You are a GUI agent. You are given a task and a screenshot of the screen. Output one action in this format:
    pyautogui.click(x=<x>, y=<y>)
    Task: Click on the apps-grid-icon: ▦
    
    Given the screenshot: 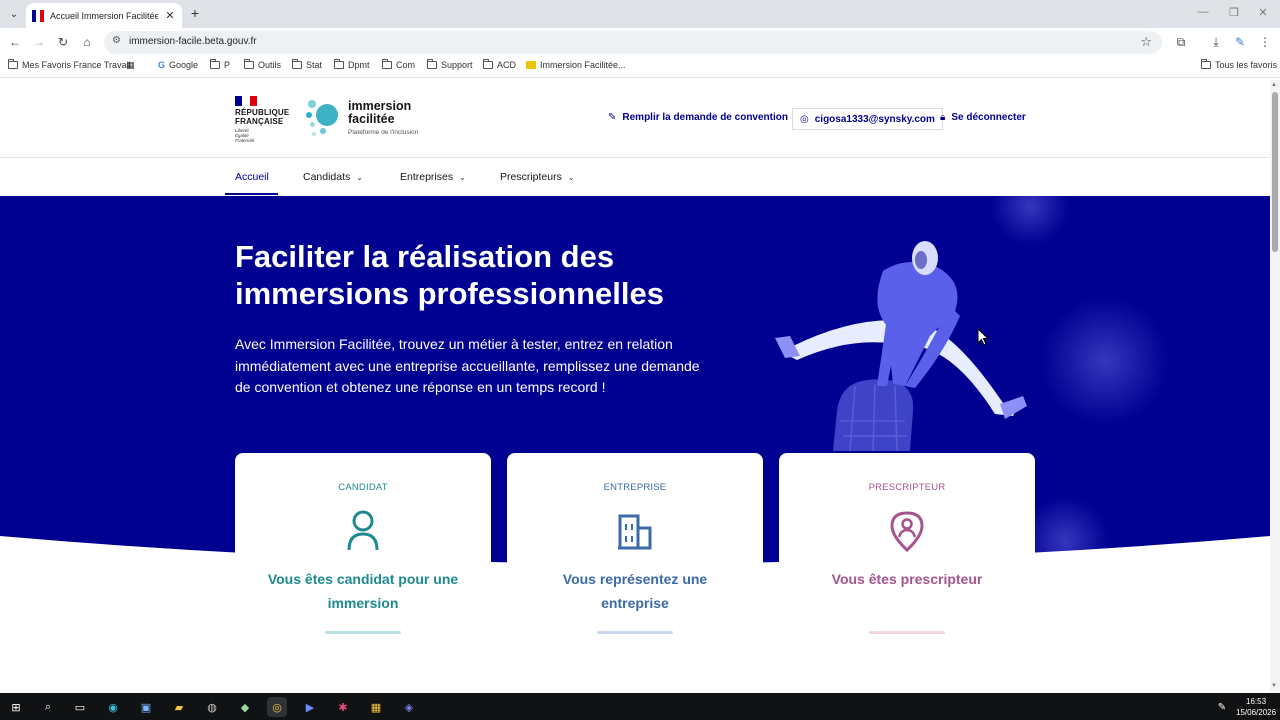 What is the action you would take?
    pyautogui.click(x=130, y=65)
    